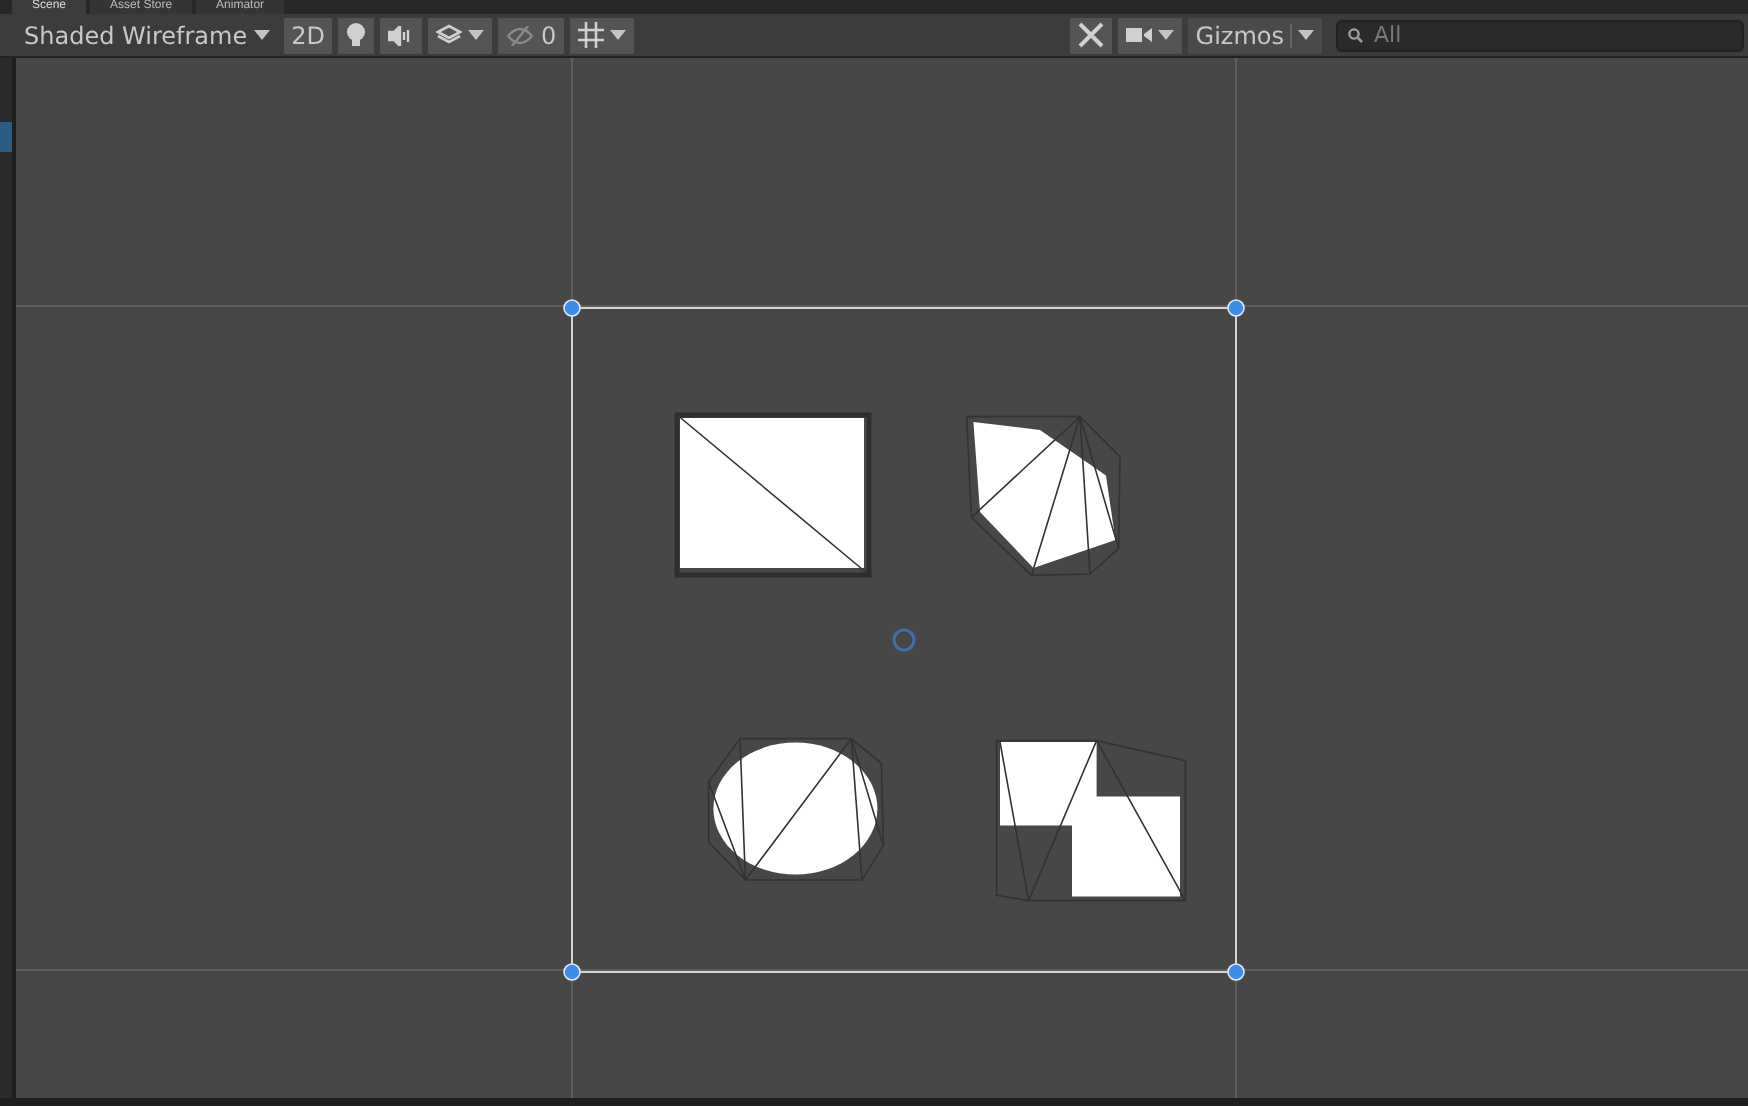  I want to click on camera-dropdown, so click(1149, 35).